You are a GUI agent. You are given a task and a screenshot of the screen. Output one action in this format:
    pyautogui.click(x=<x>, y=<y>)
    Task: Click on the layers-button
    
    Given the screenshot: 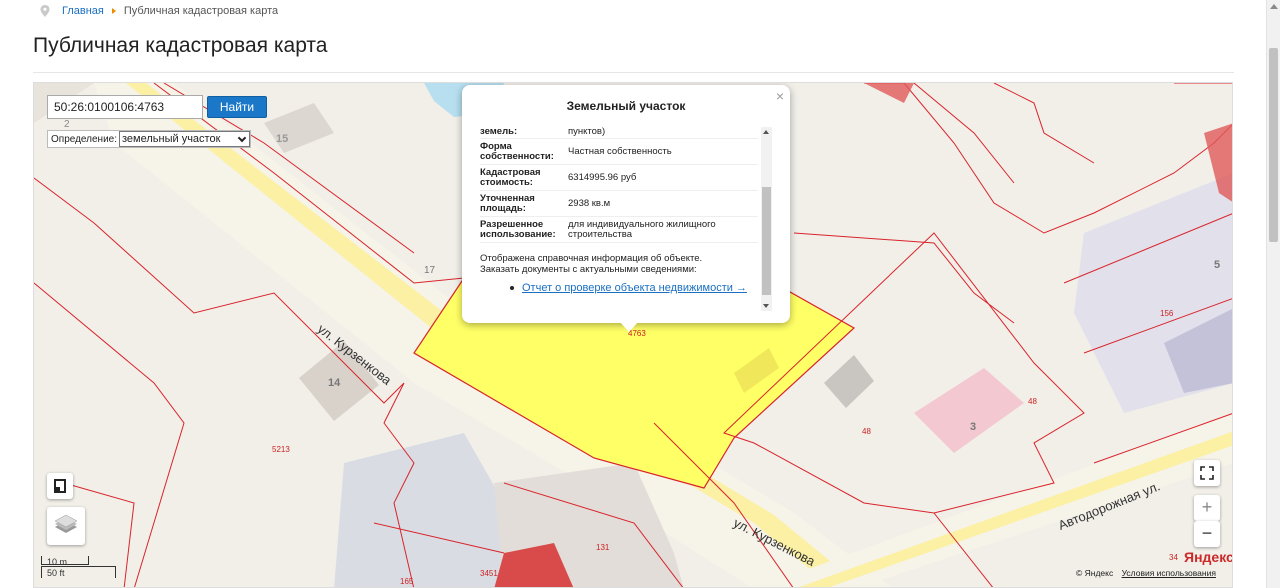 What is the action you would take?
    pyautogui.click(x=66, y=526)
    